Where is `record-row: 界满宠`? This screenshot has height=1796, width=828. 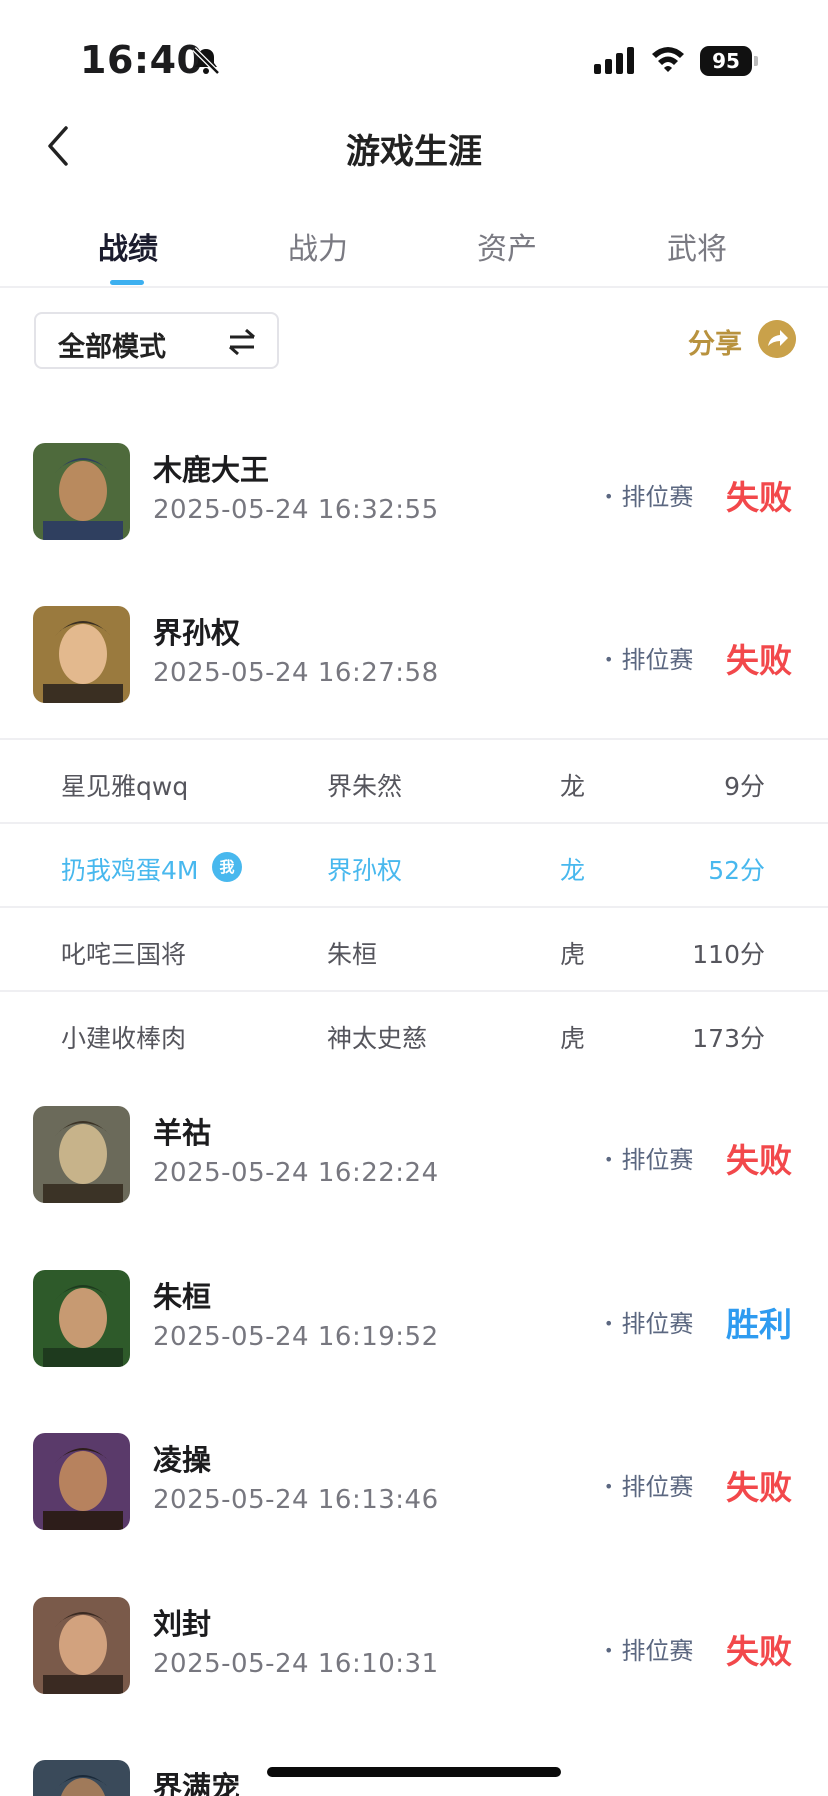 record-row: 界满宠 is located at coordinates (414, 1778).